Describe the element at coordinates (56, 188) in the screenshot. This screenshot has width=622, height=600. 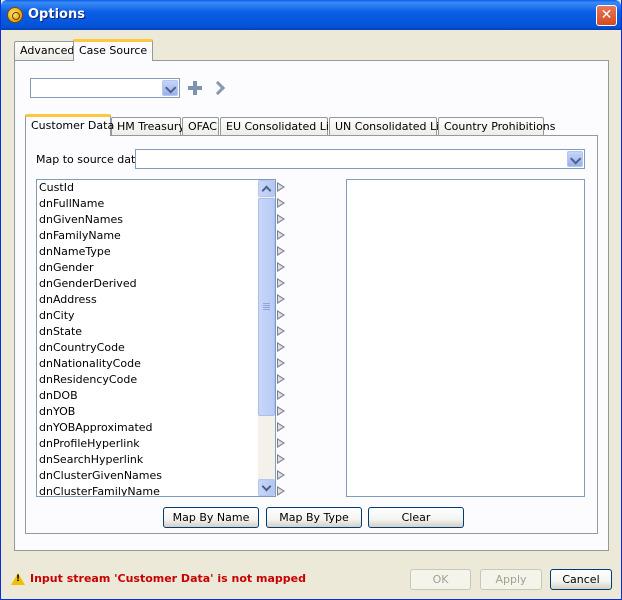
I see `list-item: CustId` at that location.